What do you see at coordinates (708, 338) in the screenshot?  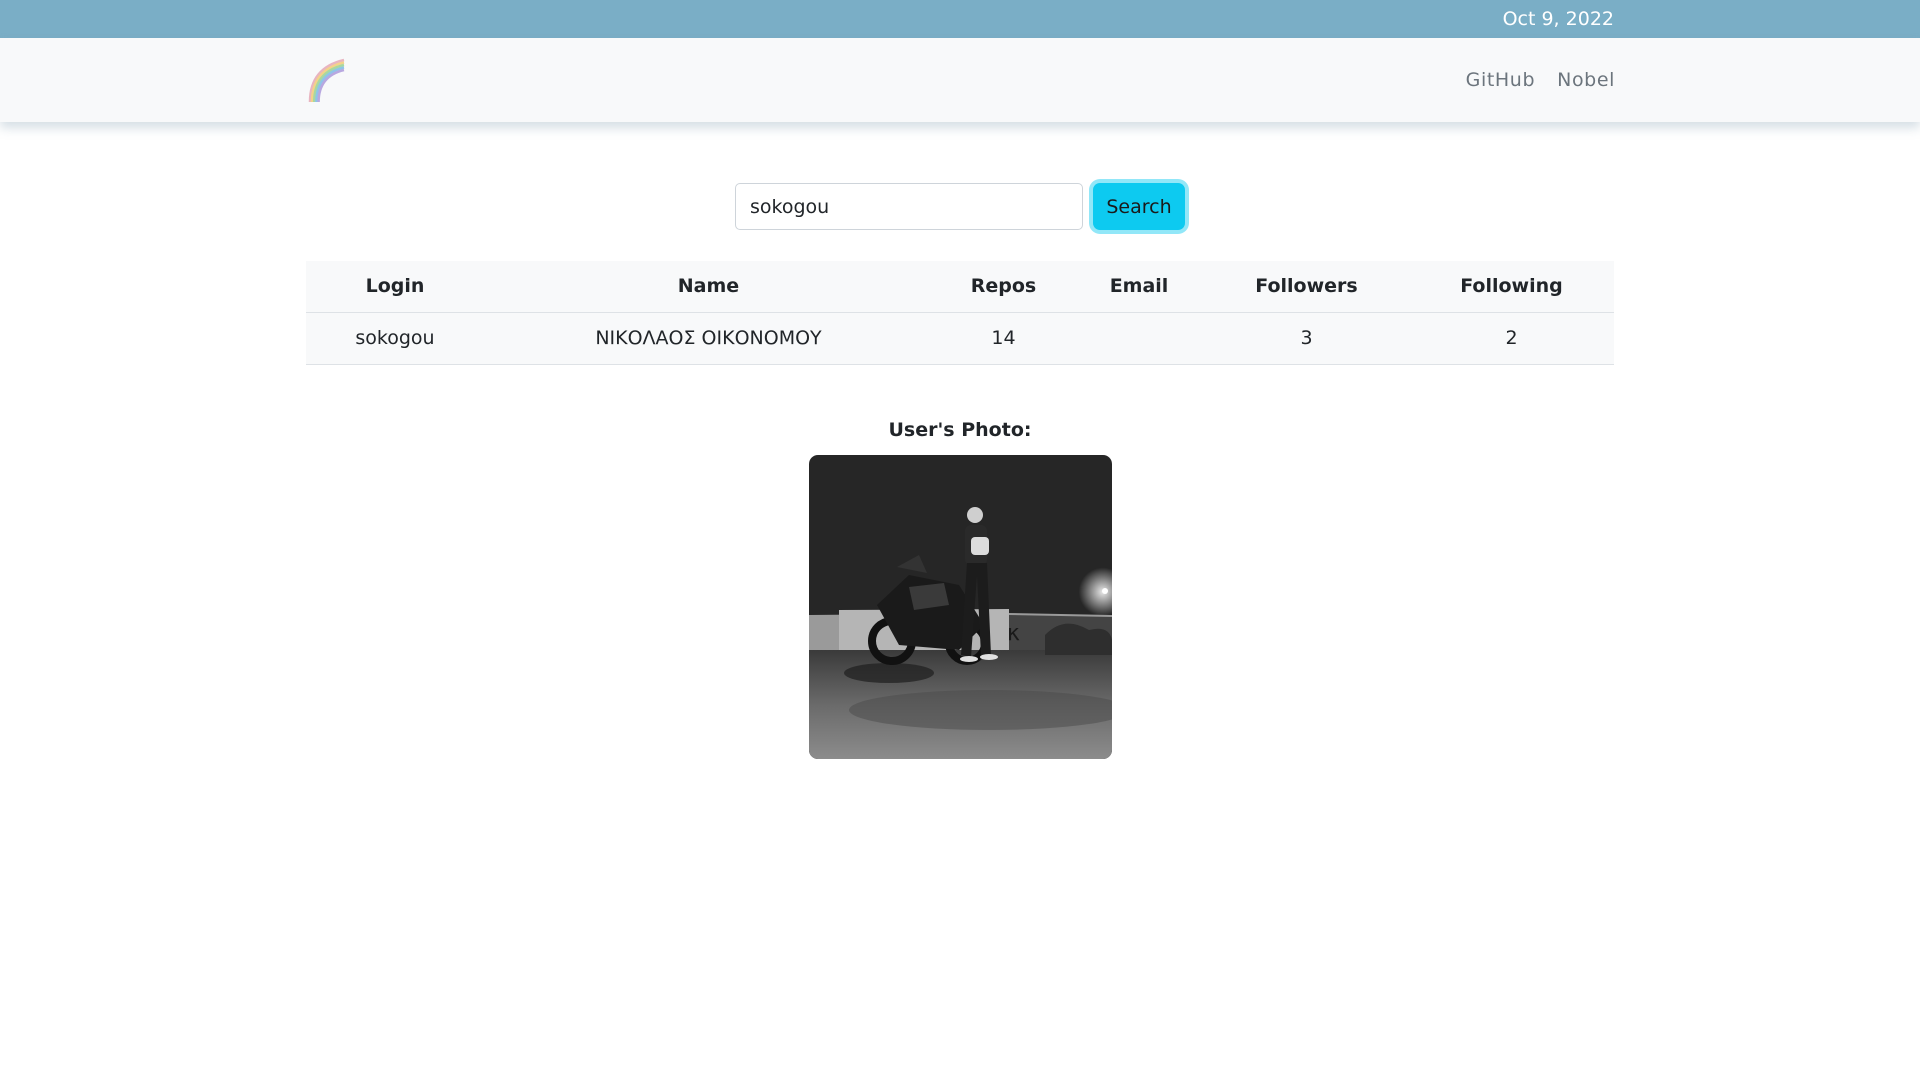 I see `cell-name: ΝΙΚΟΛΑΟΣ ΟΙΚΟΝΟΜΟΥ` at bounding box center [708, 338].